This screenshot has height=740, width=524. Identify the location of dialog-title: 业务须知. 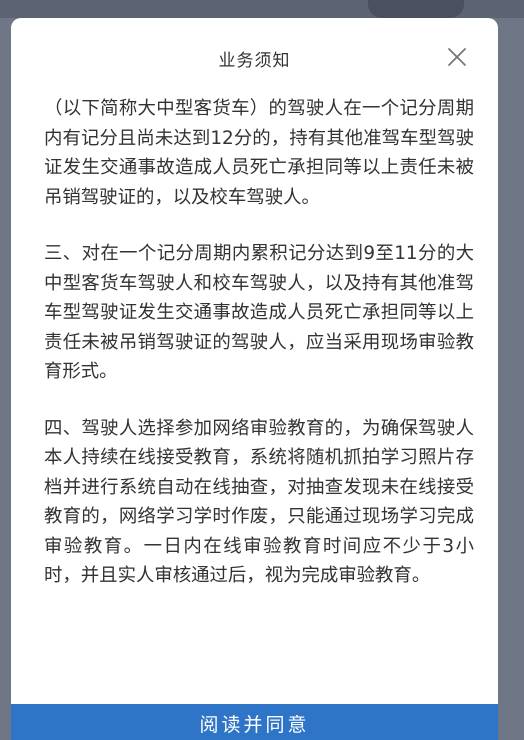
(254, 61).